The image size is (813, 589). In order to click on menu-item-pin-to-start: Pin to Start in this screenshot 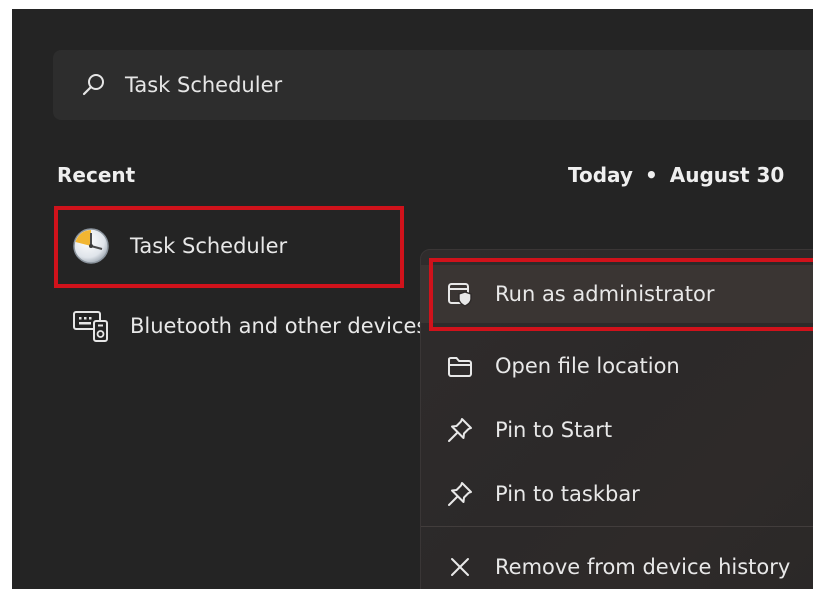, I will do `click(617, 430)`.